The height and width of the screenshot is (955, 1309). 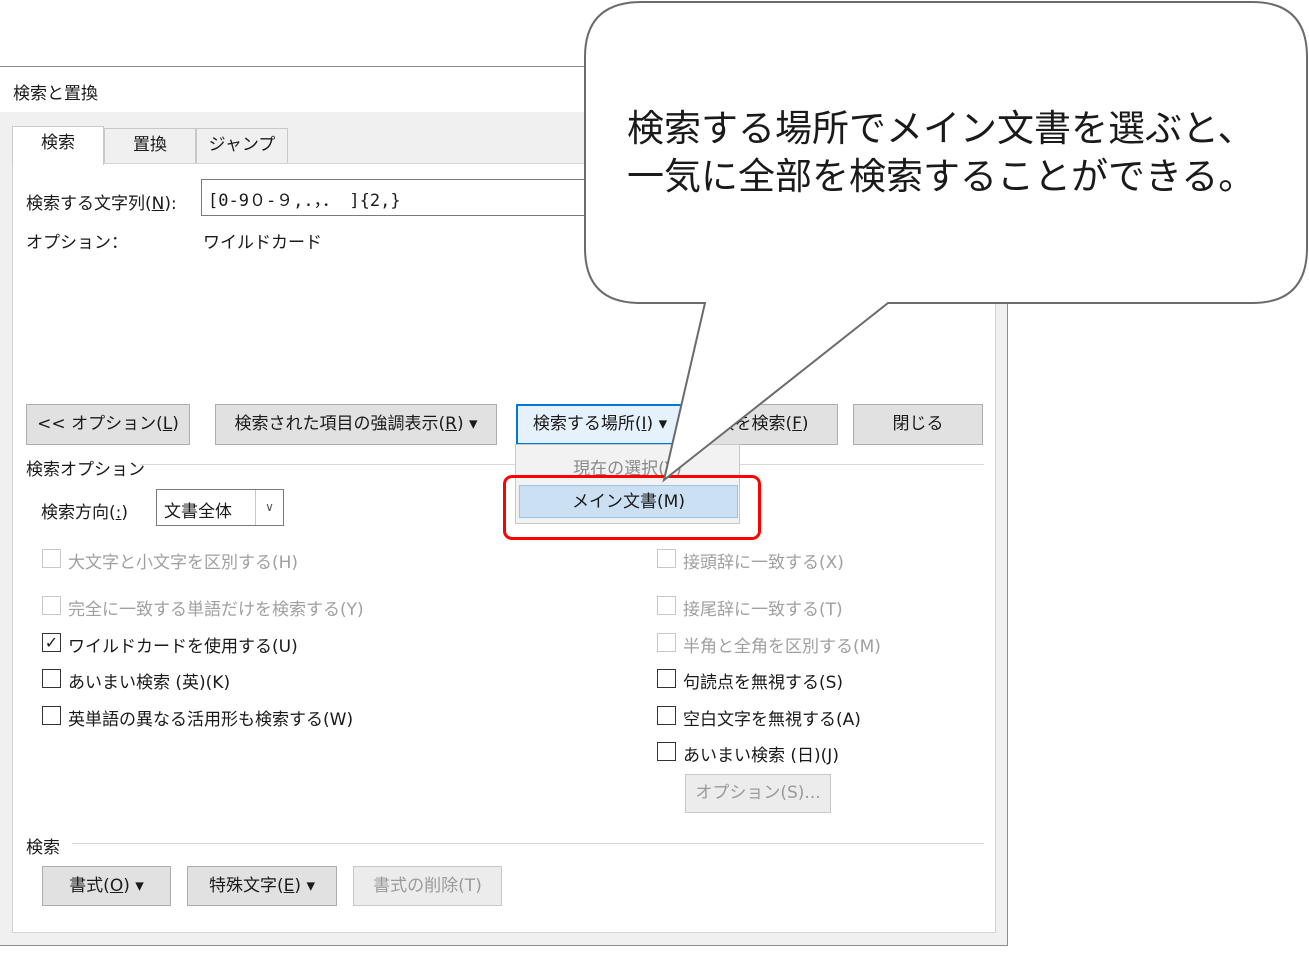 I want to click on callout-line-1: 検索する場所でメイン文書を選ぶと、, so click(x=941, y=128).